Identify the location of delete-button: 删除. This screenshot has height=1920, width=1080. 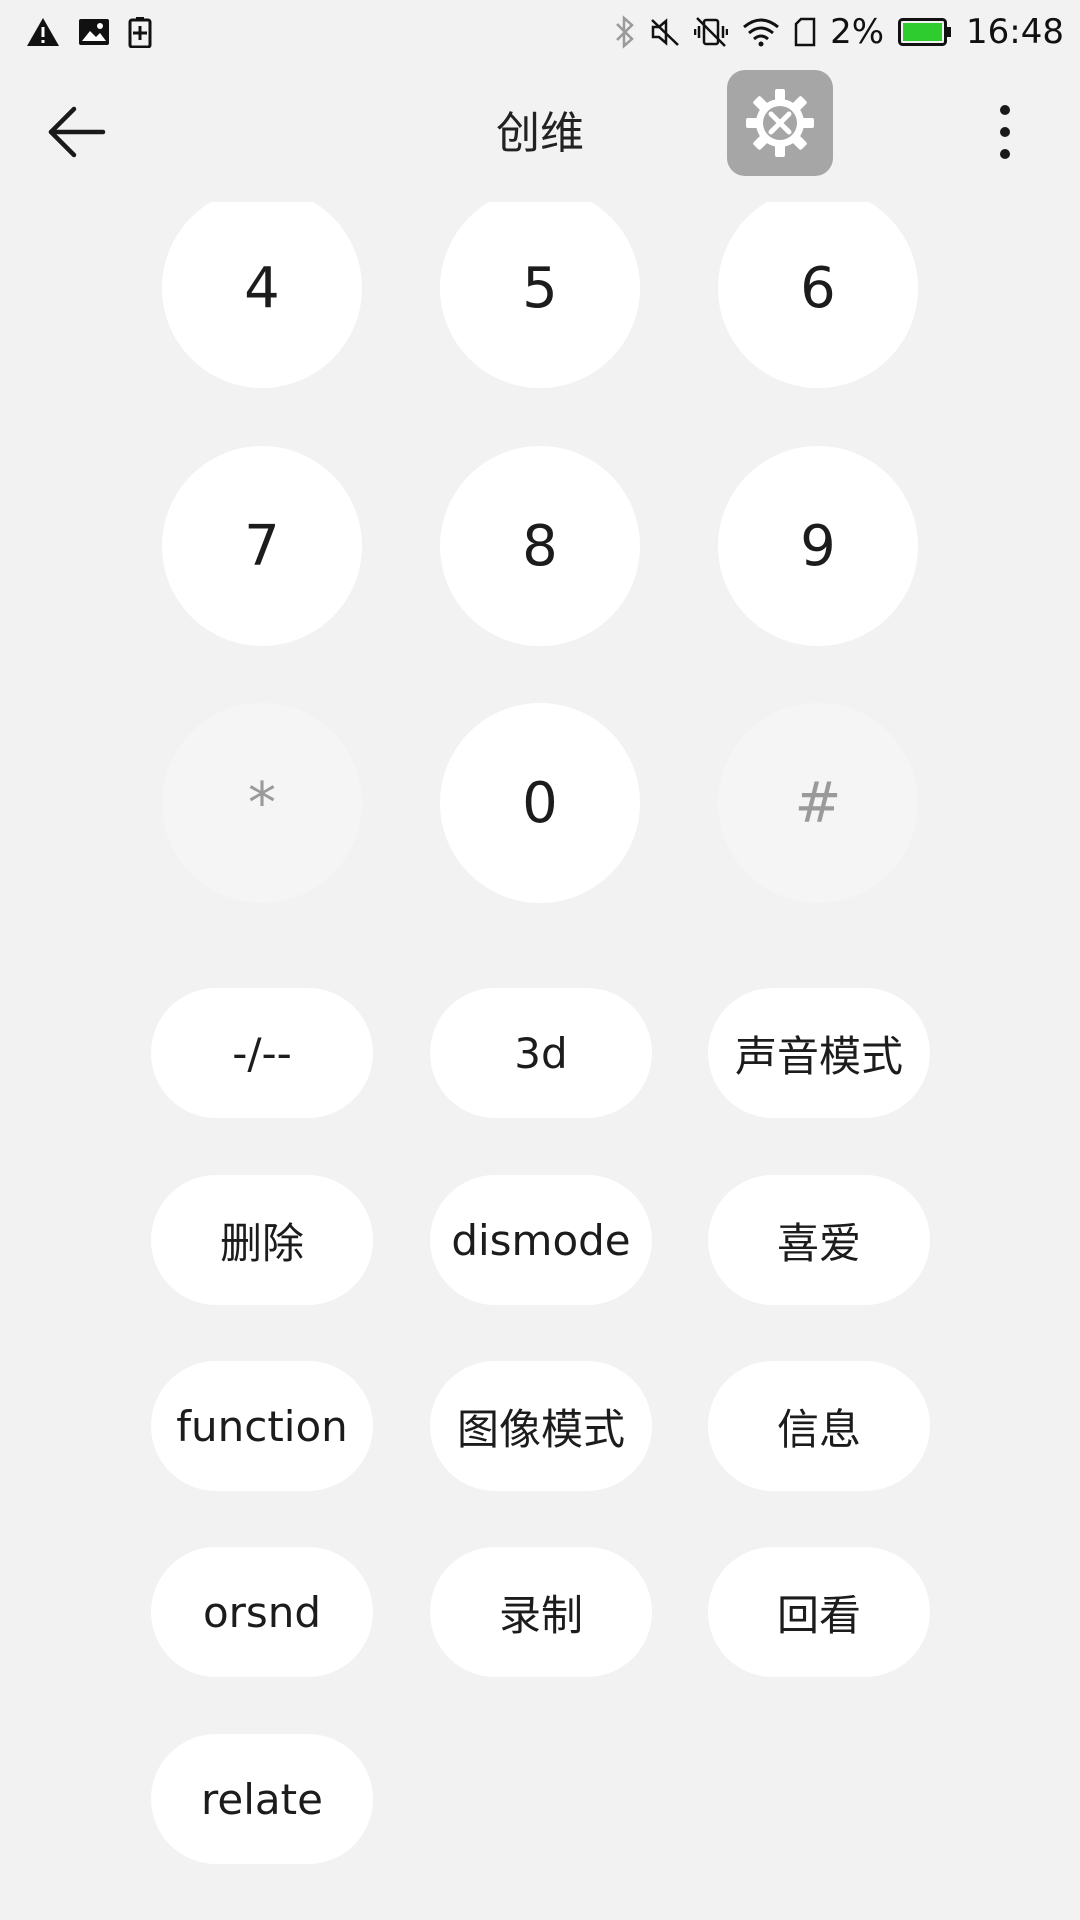
(262, 1240).